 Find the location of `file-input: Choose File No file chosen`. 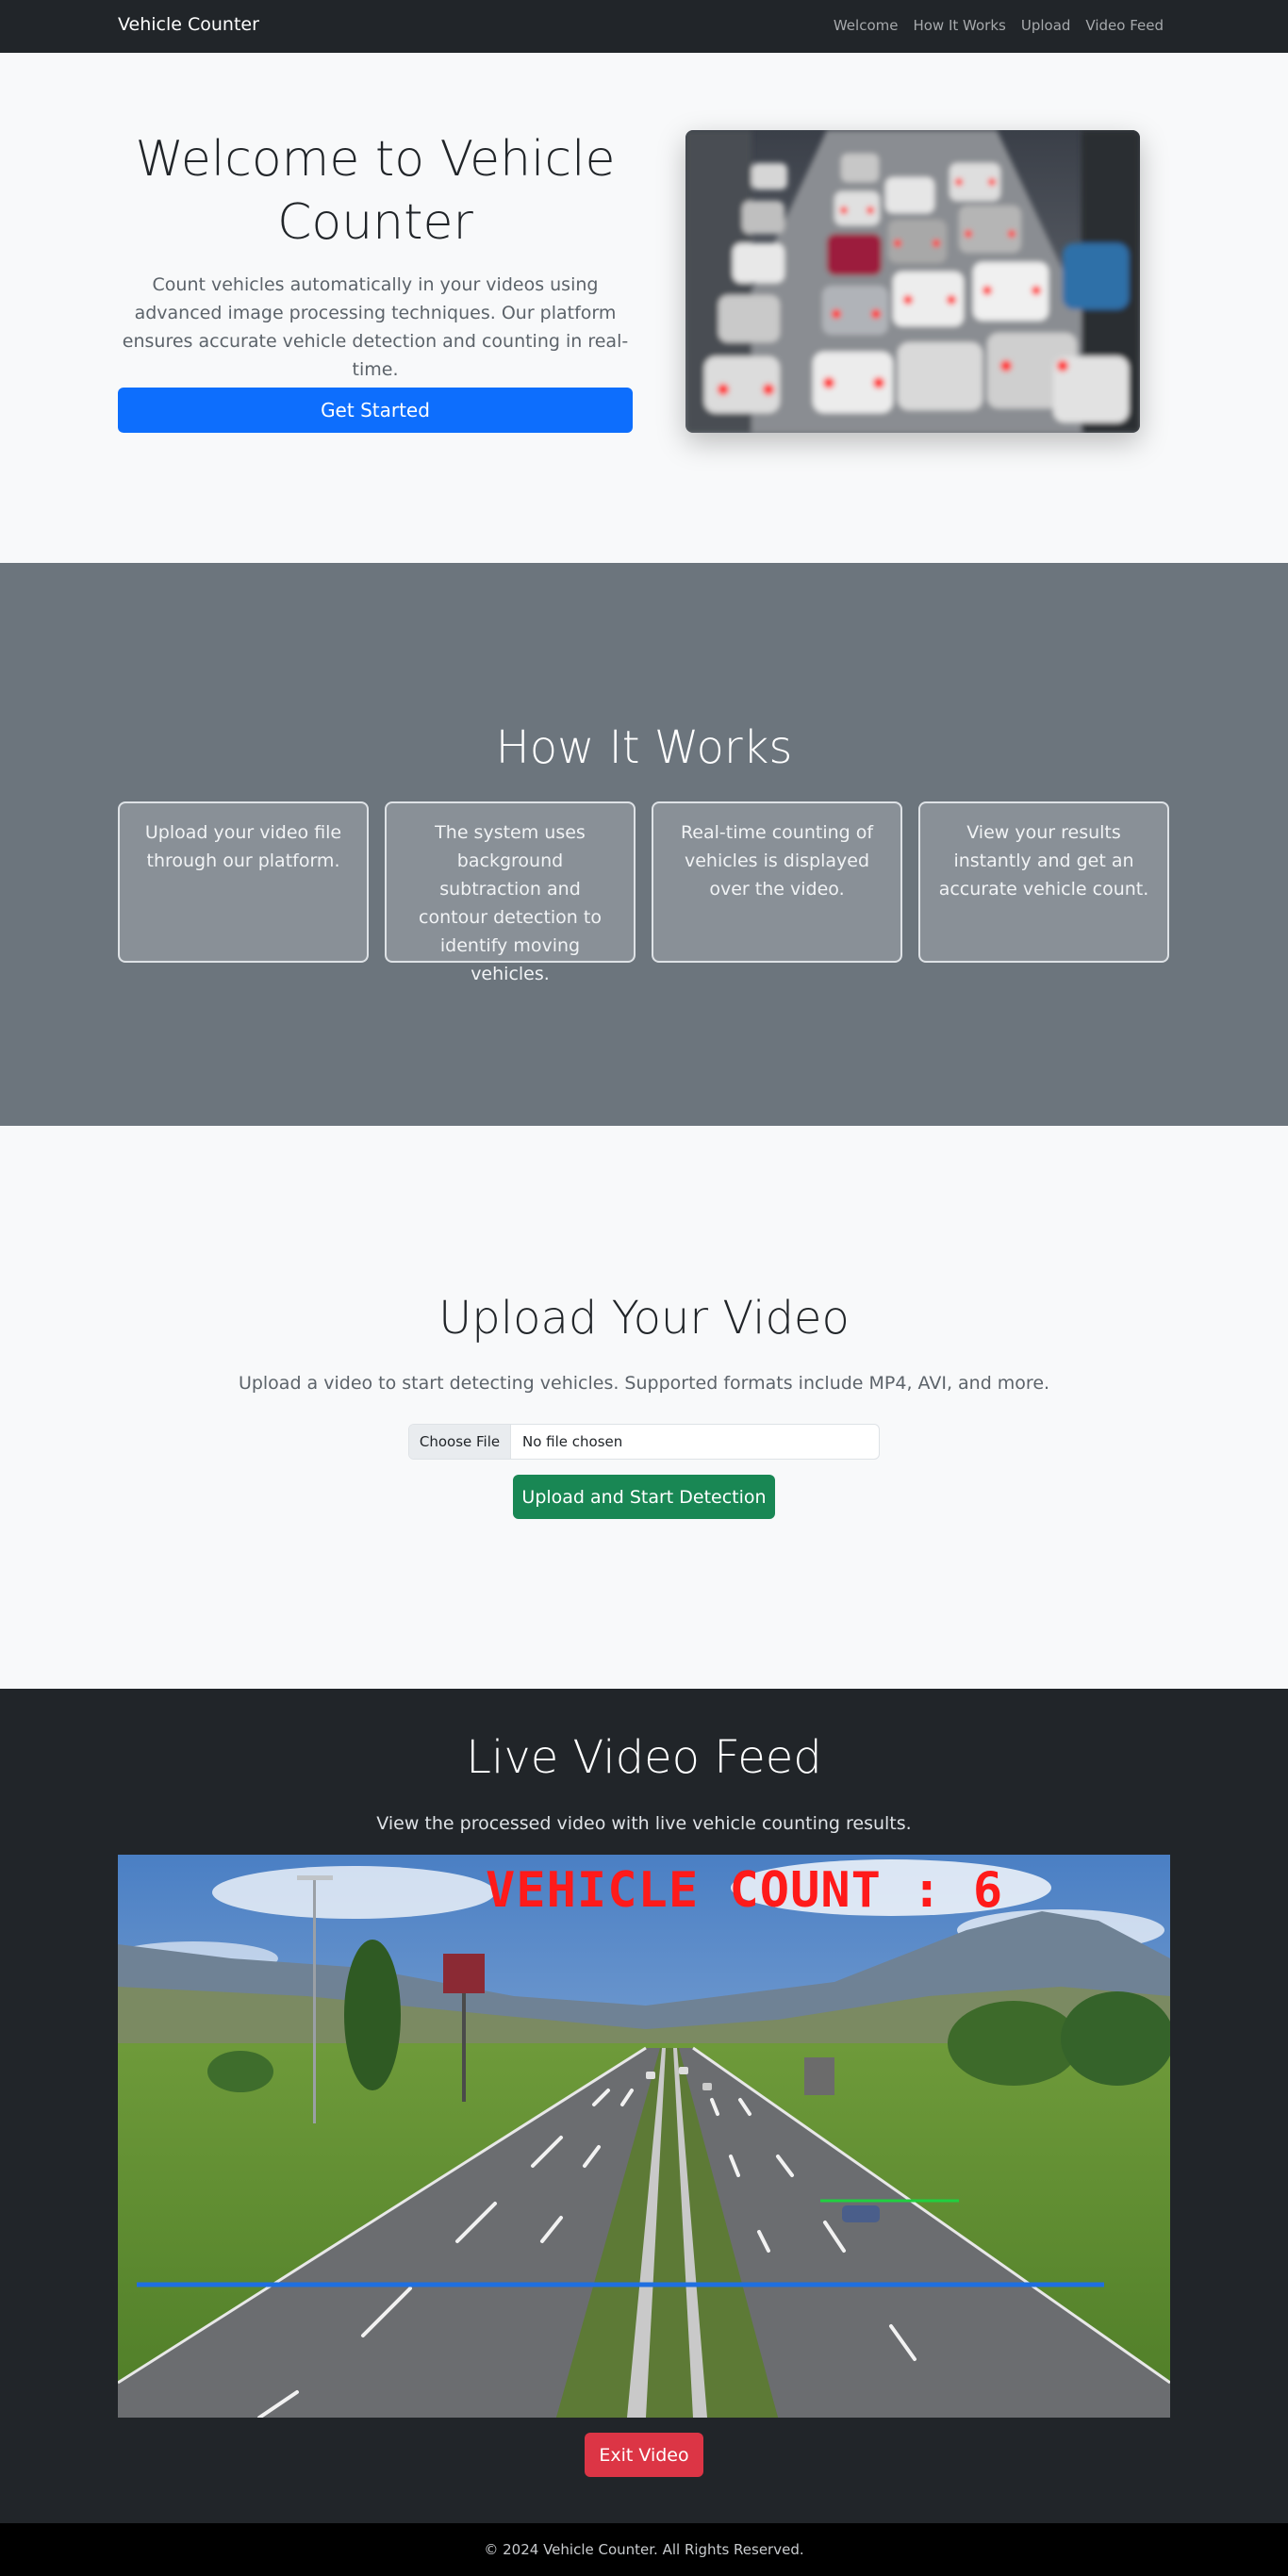

file-input: Choose File No file chosen is located at coordinates (644, 1442).